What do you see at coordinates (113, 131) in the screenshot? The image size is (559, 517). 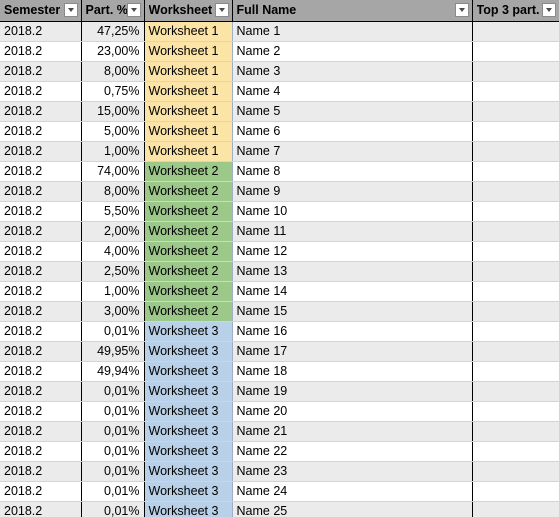 I see `cell-part: 5,00%` at bounding box center [113, 131].